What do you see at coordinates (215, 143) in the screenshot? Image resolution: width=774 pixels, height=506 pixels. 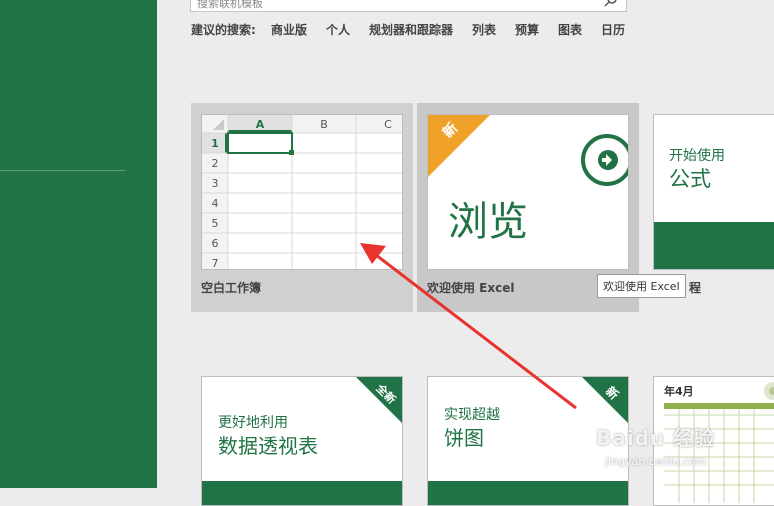 I see `row-header-1: 1` at bounding box center [215, 143].